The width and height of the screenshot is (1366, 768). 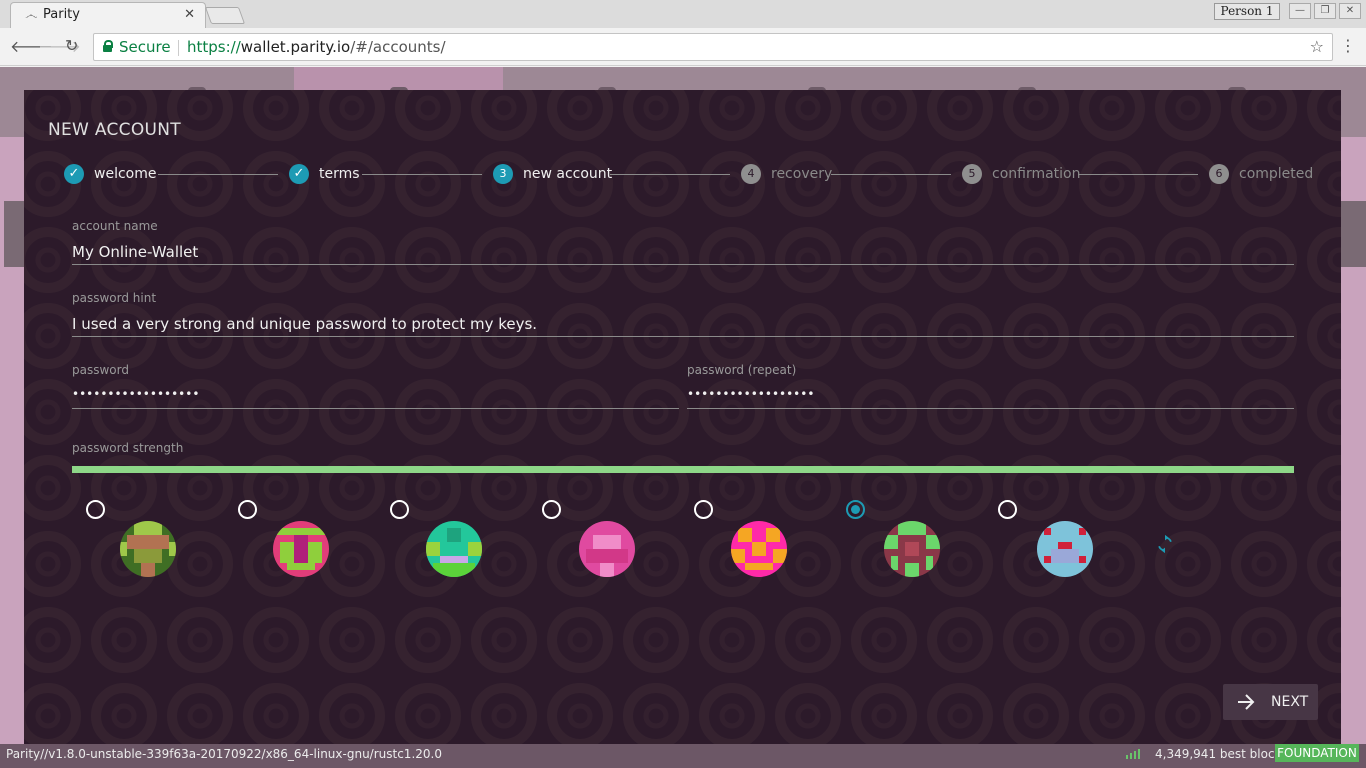 I want to click on account-name-underline, so click(x=683, y=264).